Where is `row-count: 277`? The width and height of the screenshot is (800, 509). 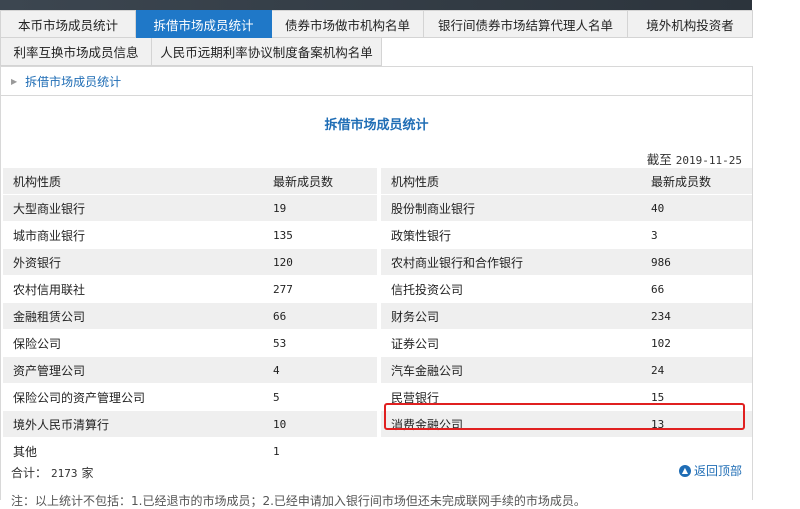
row-count: 277 is located at coordinates (320, 289).